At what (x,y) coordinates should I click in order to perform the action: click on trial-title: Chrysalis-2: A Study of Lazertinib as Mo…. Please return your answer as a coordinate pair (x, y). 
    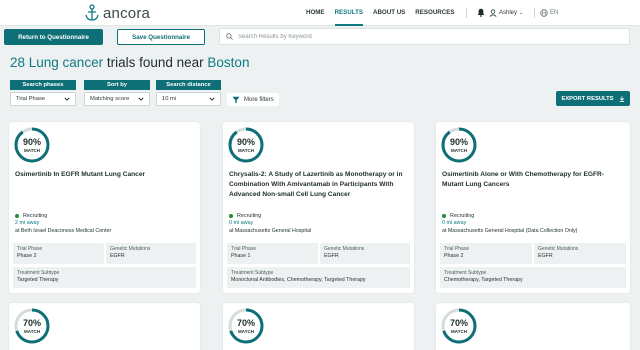
    Looking at the image, I should click on (319, 185).